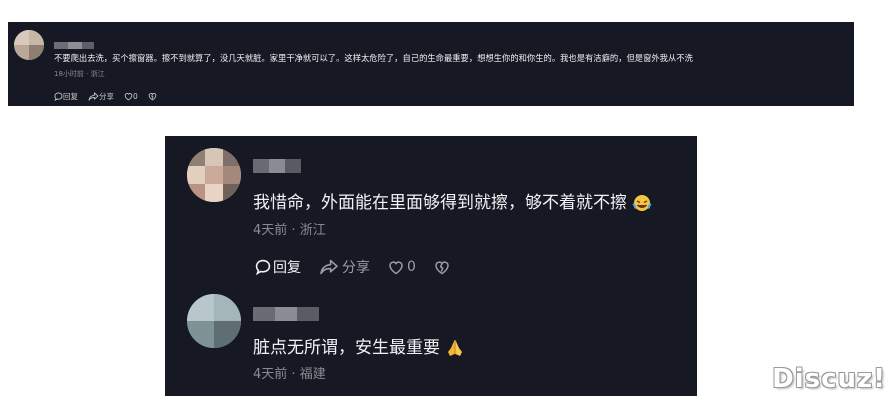  I want to click on comment-text: 我惜命，外面能在里面够得到就擦，够不着就不擦, so click(452, 200).